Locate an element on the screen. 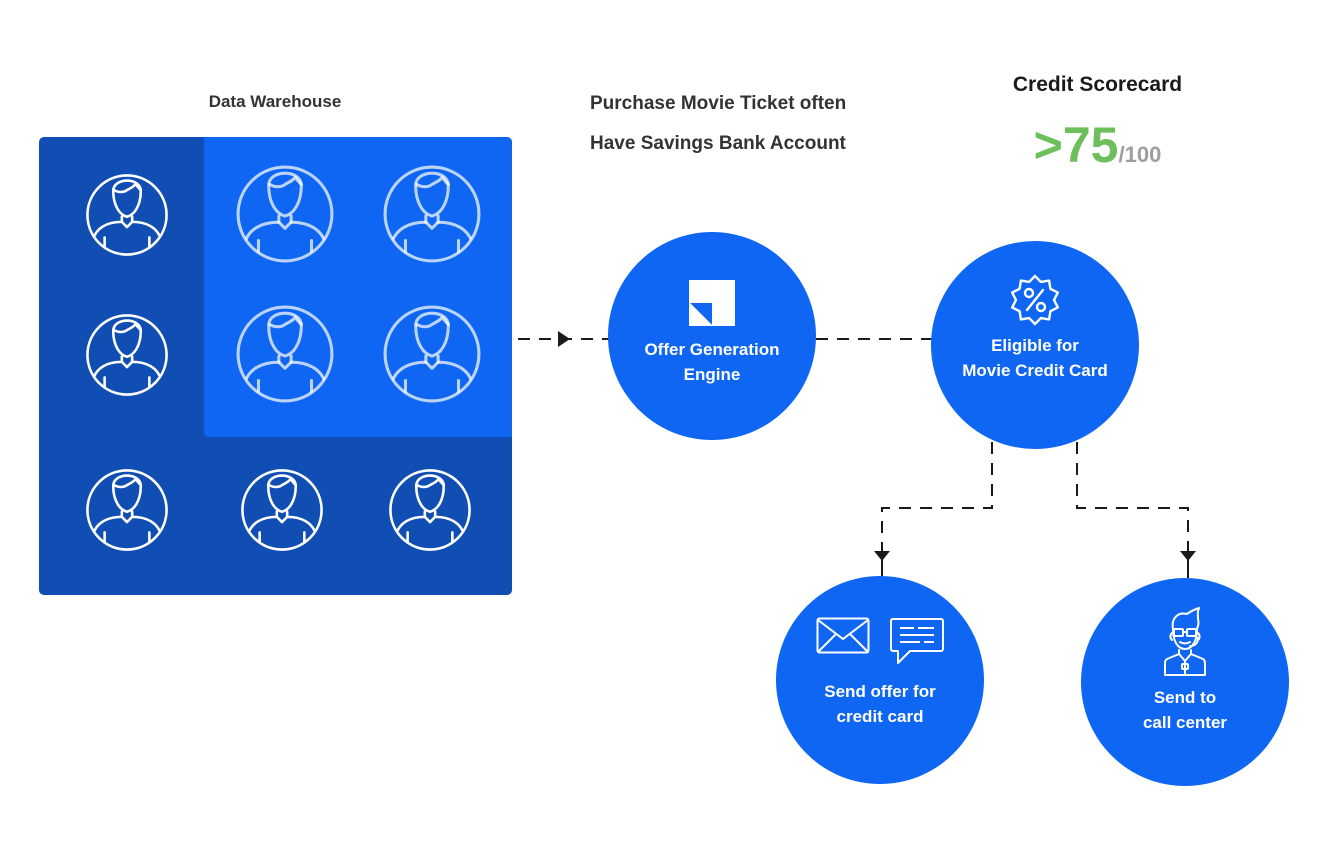 This screenshot has height=842, width=1334. call-center-label-line2: call center is located at coordinates (1185, 722).